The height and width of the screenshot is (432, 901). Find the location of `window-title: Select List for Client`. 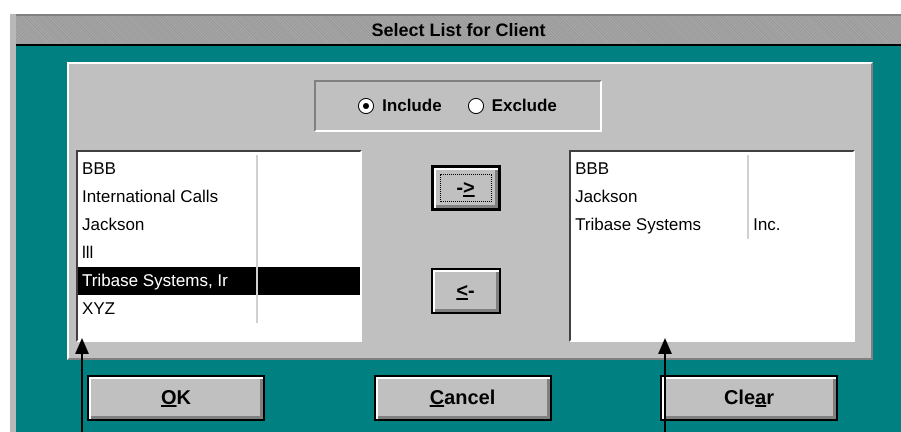

window-title: Select List for Client is located at coordinates (458, 30).